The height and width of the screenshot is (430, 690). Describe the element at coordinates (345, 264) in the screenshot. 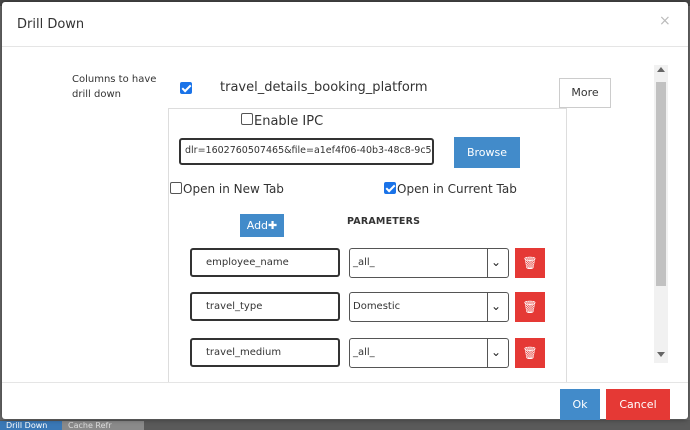

I see `parameter-row: employee_name _all_ ⌄ 🗑` at that location.